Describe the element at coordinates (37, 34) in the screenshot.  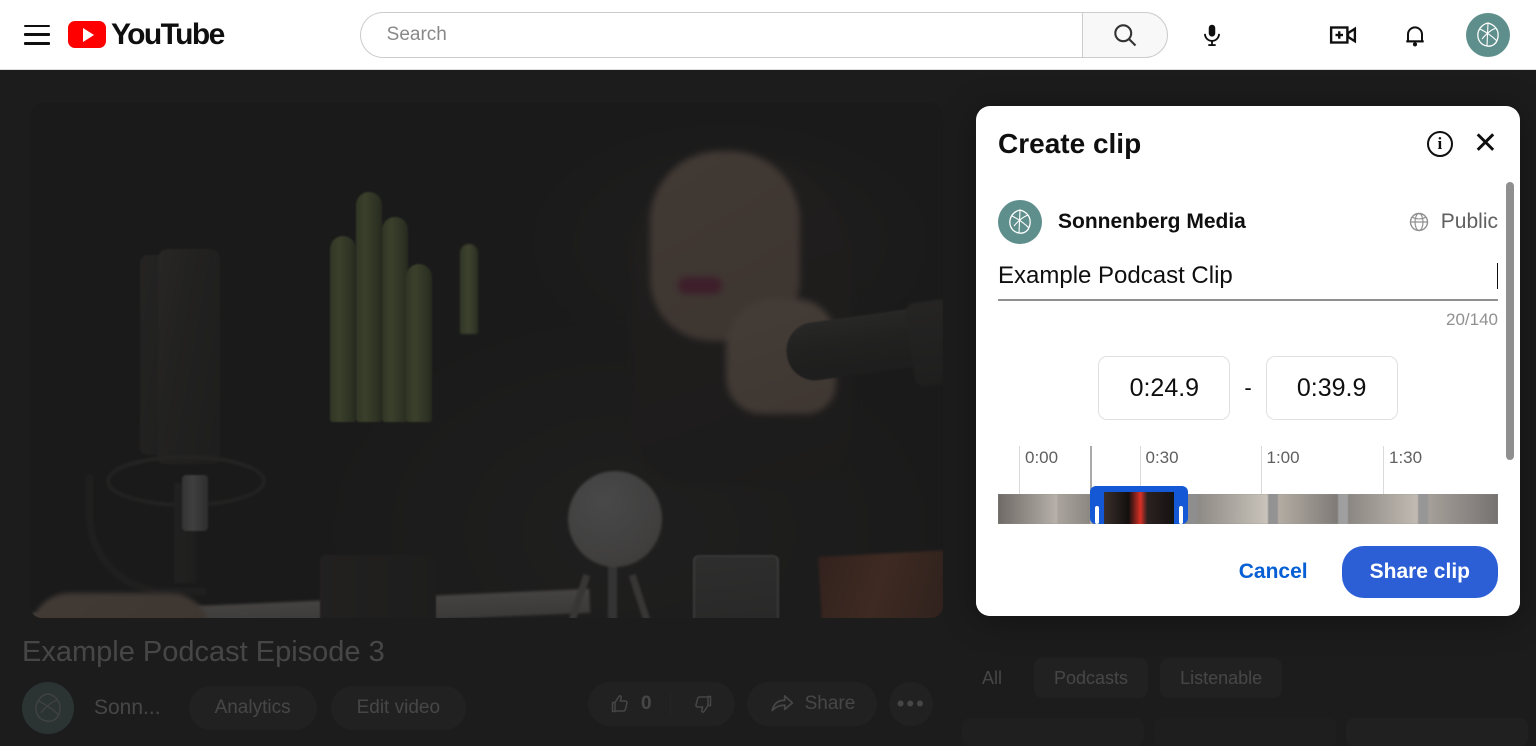
I see `hamburger-menu-icon` at that location.